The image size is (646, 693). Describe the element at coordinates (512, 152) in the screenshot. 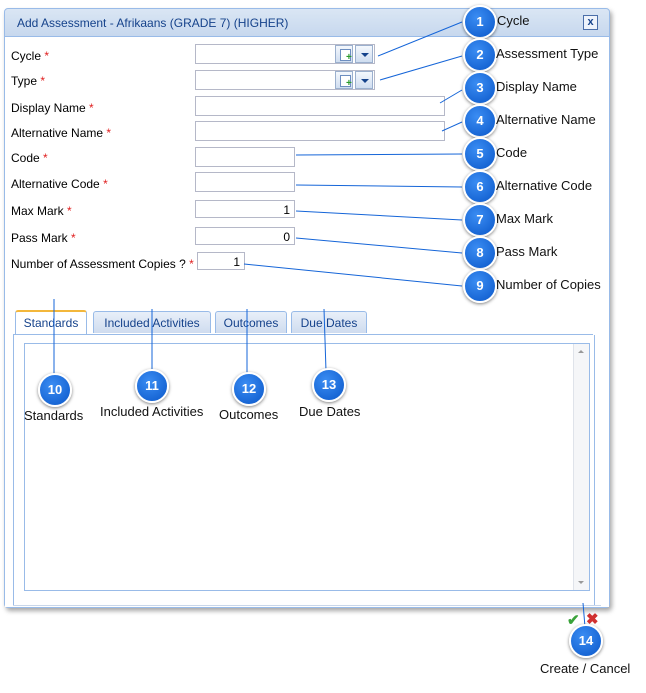

I see `callout-caption: Code` at that location.